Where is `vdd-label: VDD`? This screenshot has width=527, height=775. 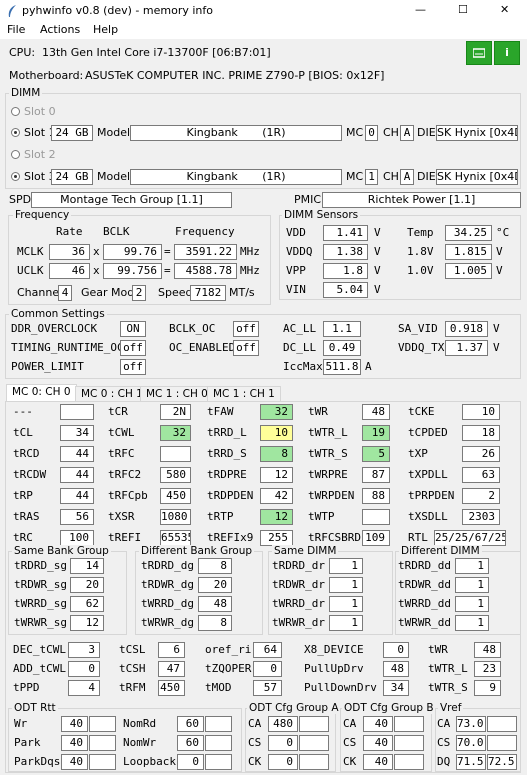 vdd-label: VDD is located at coordinates (296, 232).